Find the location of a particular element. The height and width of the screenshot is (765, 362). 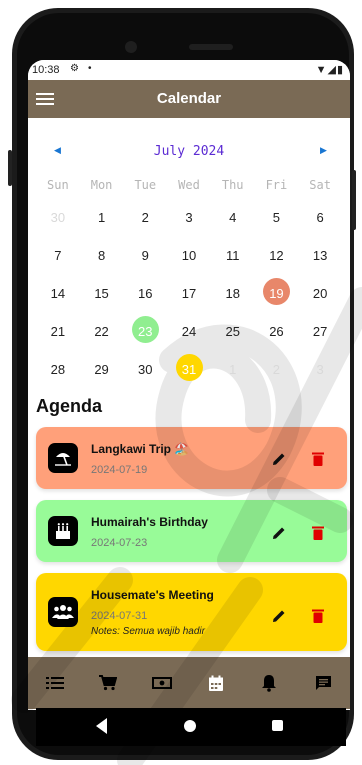

calendar-day-number: 6 is located at coordinates (320, 217).